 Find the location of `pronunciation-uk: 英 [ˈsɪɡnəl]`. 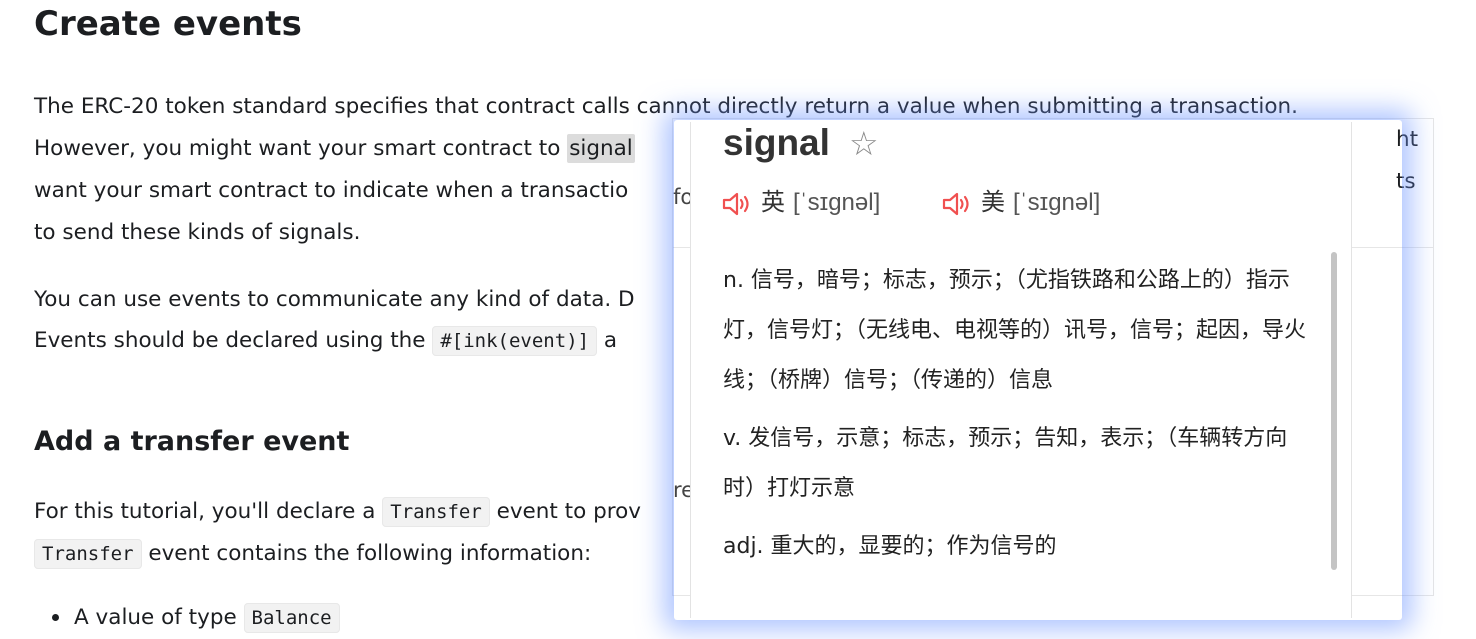

pronunciation-uk: 英 [ˈsɪɡnəl] is located at coordinates (800, 199).